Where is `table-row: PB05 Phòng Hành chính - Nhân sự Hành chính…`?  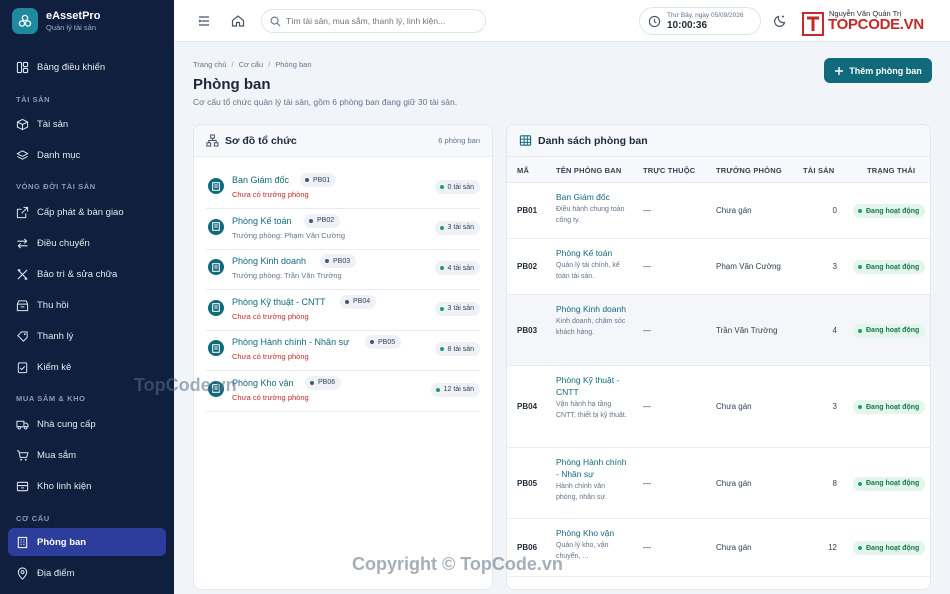
table-row: PB05 Phòng Hành chính - Nhân sự Hành chính… is located at coordinates (718, 483).